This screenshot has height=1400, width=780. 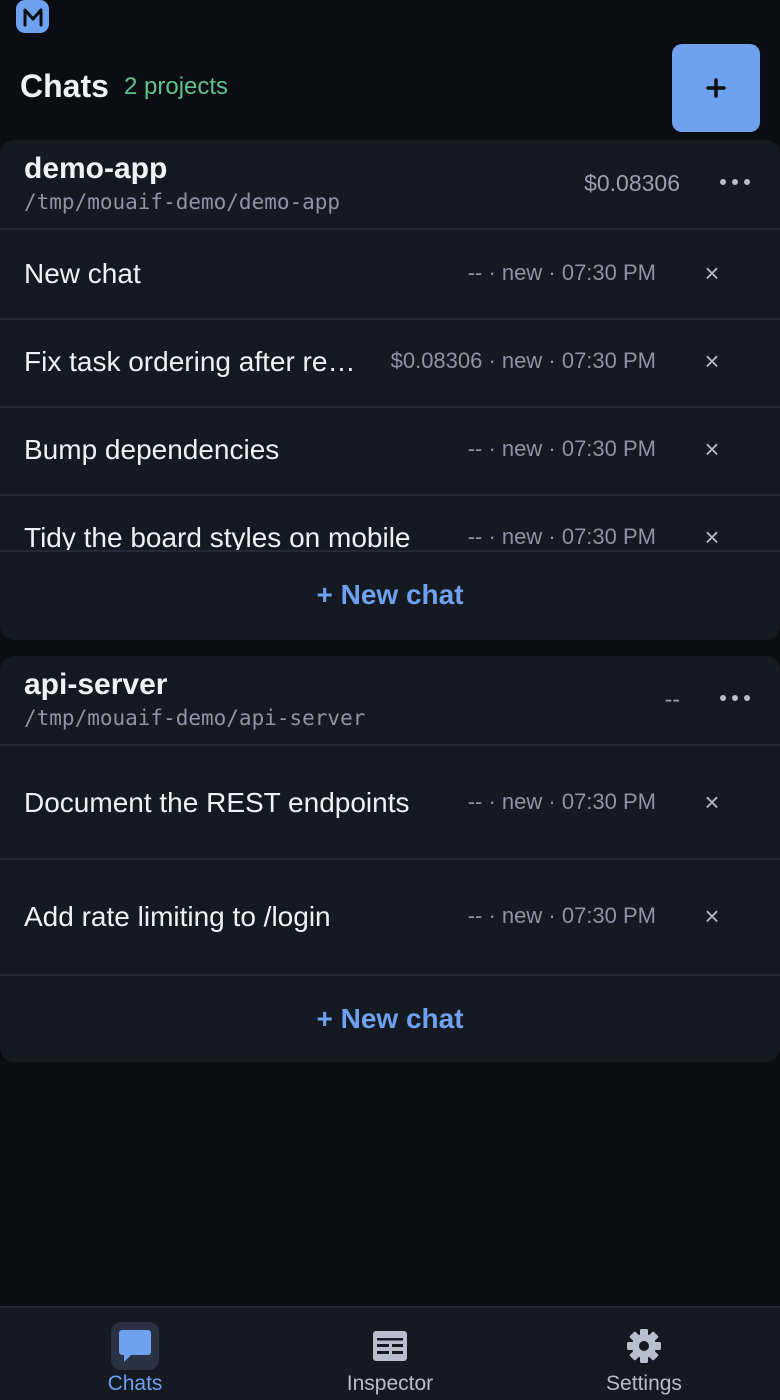 What do you see at coordinates (390, 1383) in the screenshot?
I see `tab-label: Inspector` at bounding box center [390, 1383].